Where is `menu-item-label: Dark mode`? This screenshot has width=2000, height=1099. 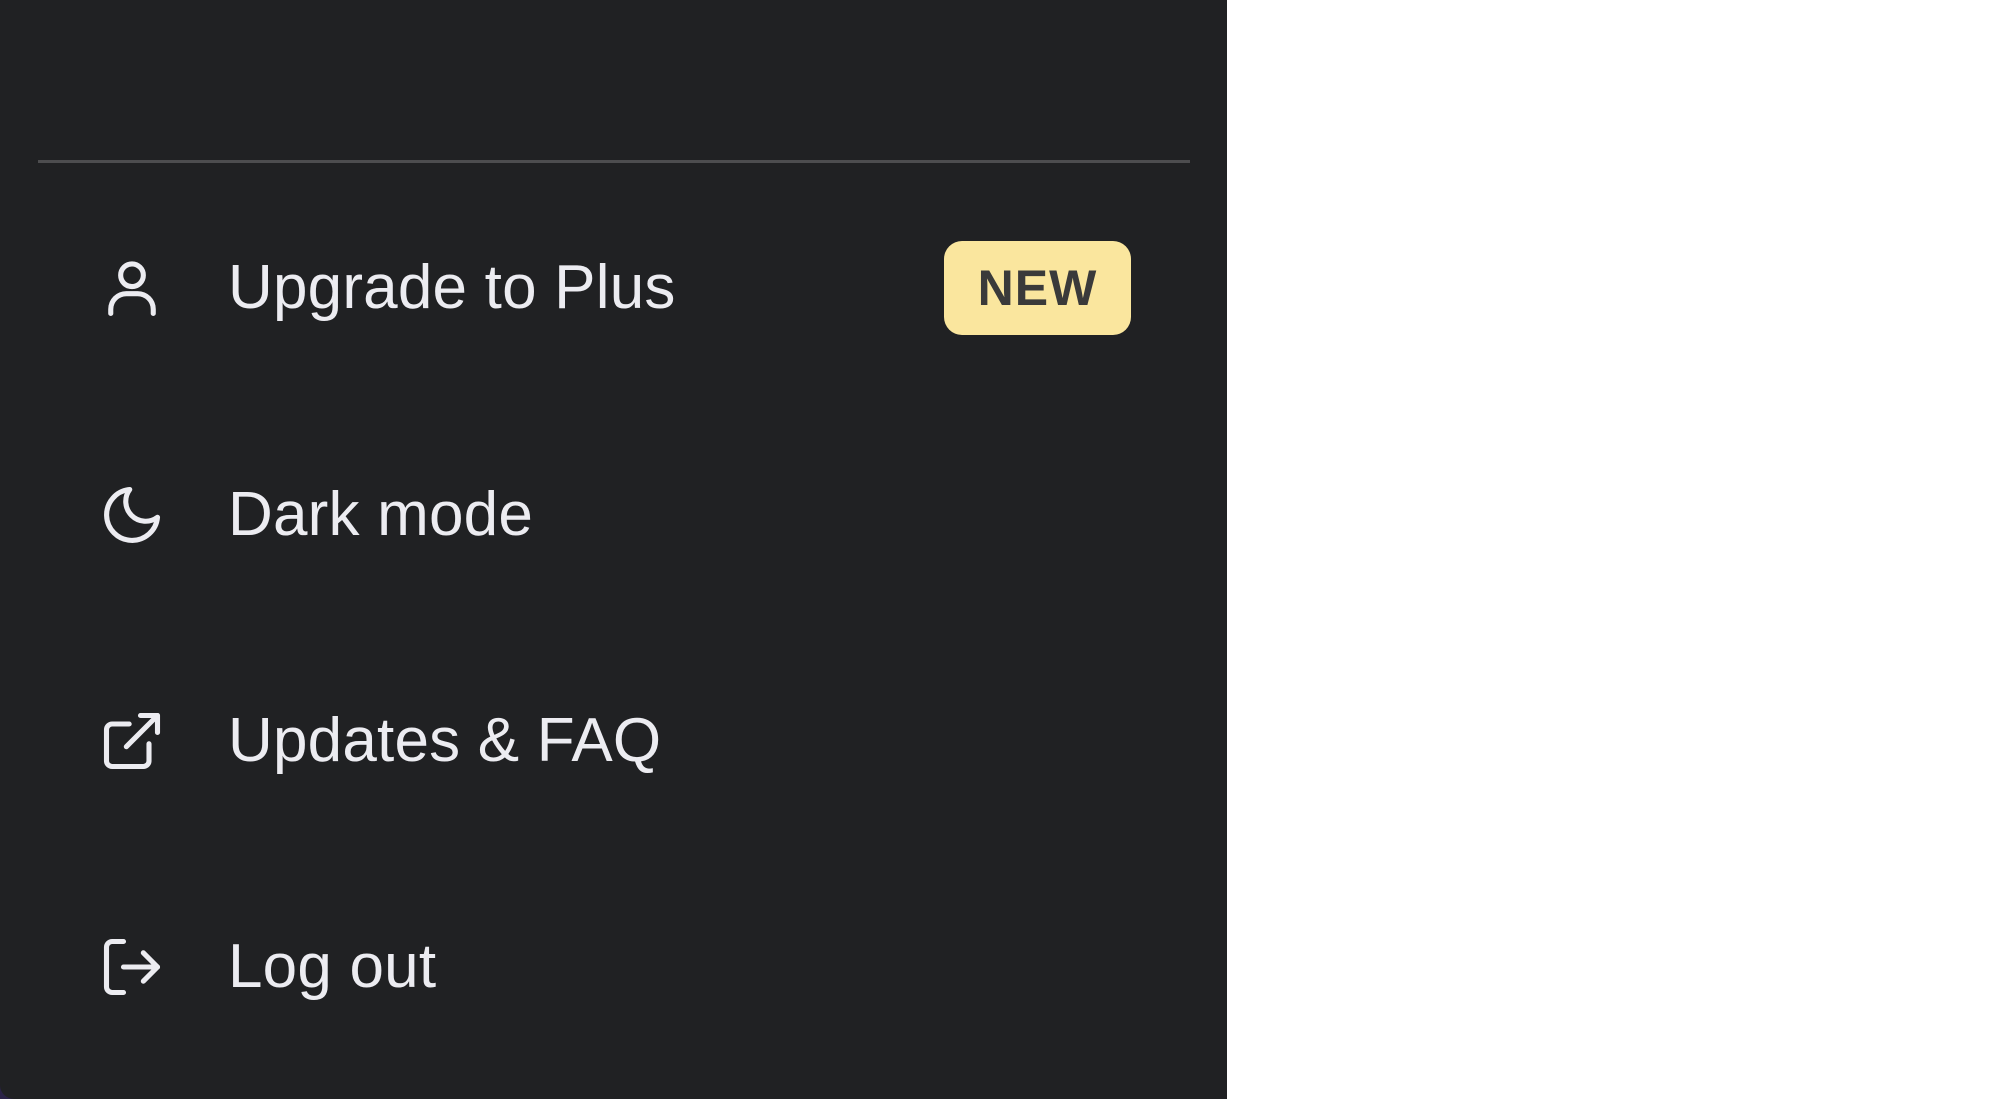
menu-item-label: Dark mode is located at coordinates (381, 514).